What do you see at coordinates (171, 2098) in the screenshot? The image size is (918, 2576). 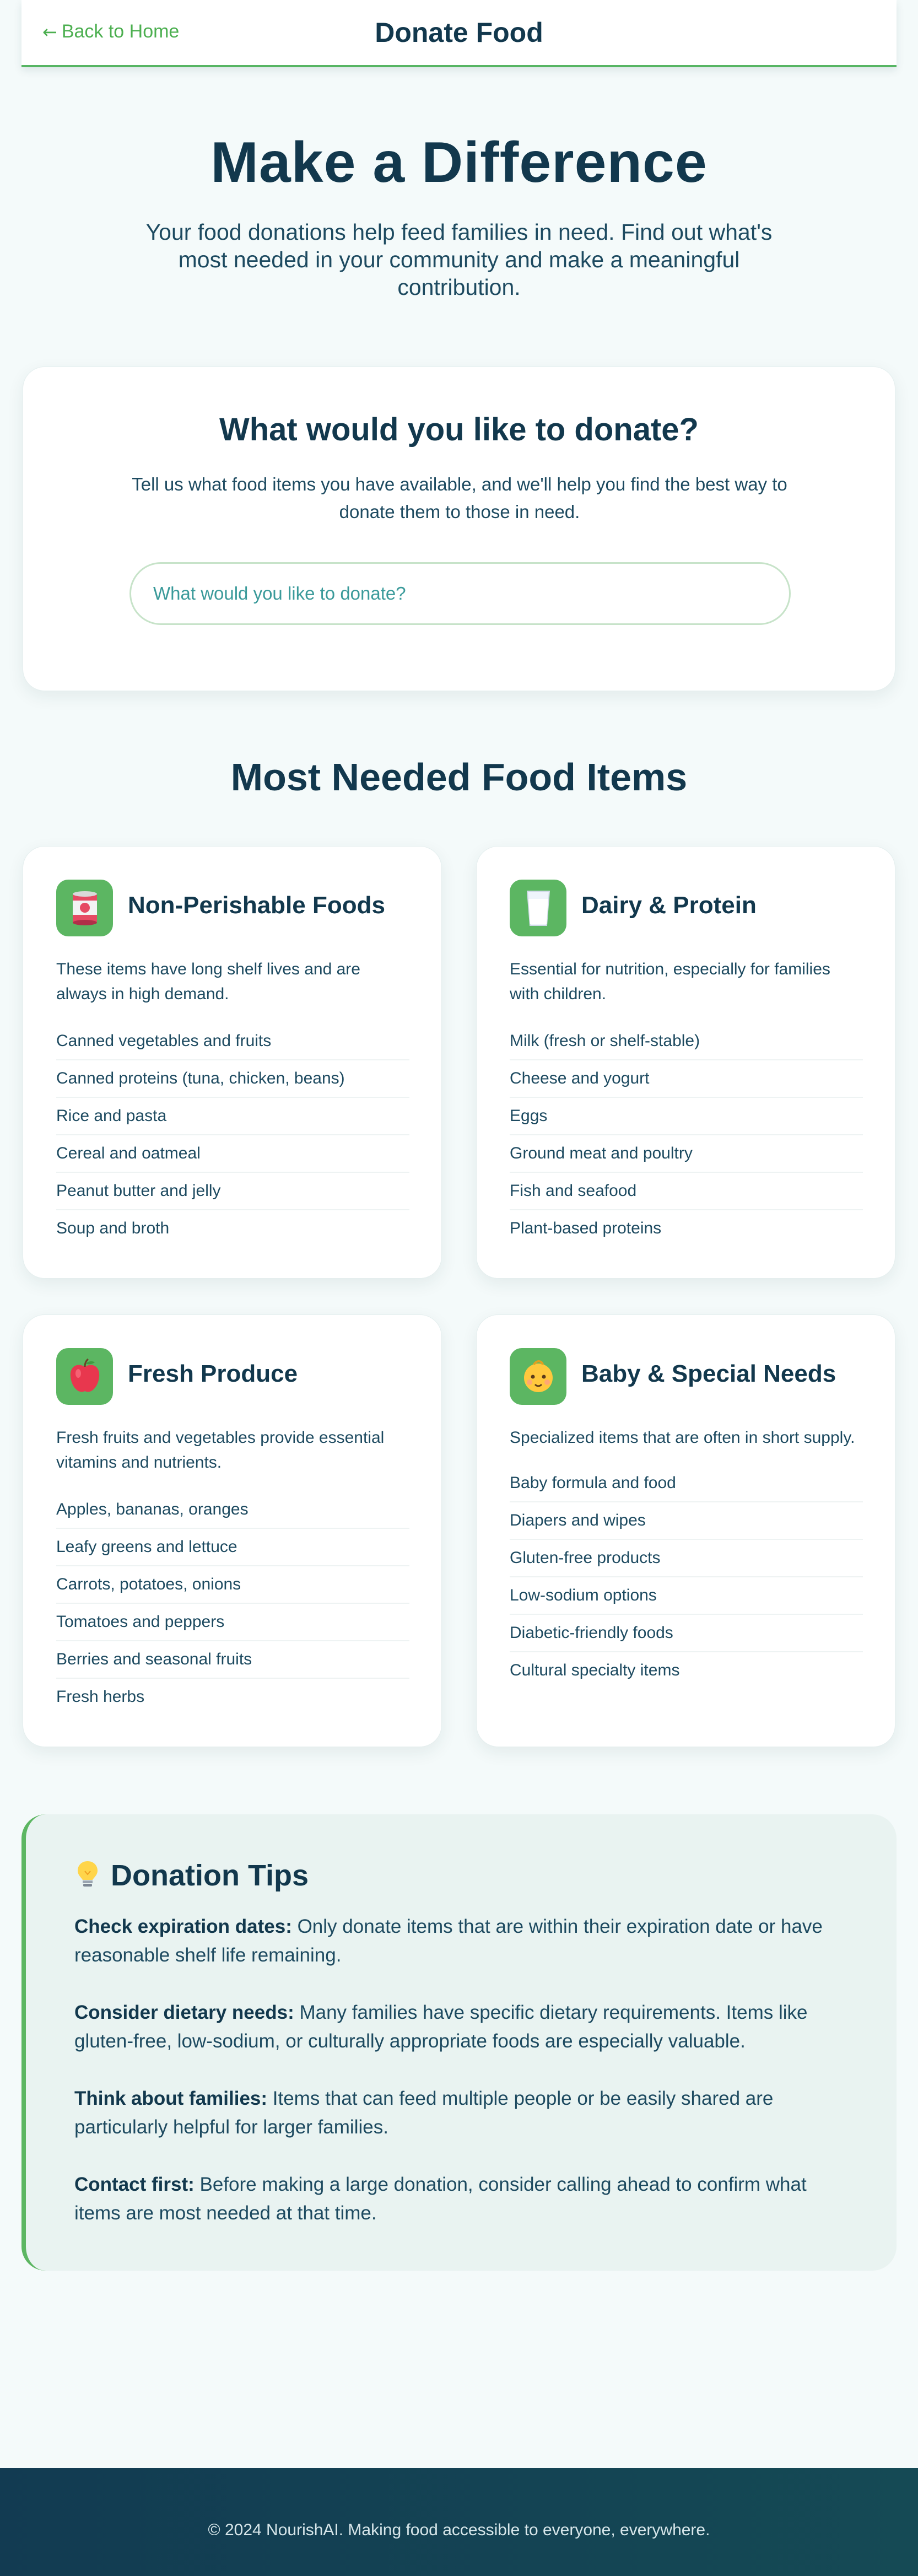 I see `tip-label: Think about families:` at bounding box center [171, 2098].